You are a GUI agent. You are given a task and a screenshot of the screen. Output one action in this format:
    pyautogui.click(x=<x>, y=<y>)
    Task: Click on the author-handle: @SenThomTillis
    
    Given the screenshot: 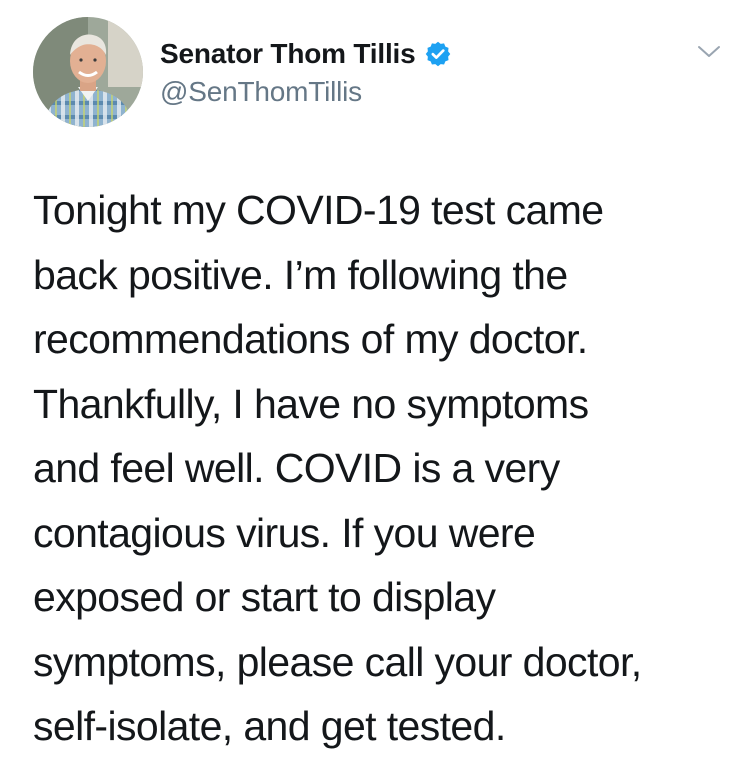 What is the action you would take?
    pyautogui.click(x=261, y=92)
    